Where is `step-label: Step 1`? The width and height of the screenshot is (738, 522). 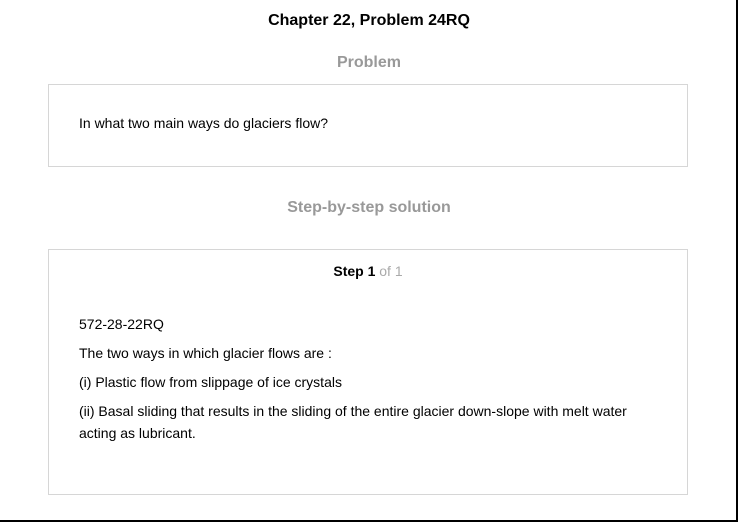
step-label: Step 1 is located at coordinates (354, 271).